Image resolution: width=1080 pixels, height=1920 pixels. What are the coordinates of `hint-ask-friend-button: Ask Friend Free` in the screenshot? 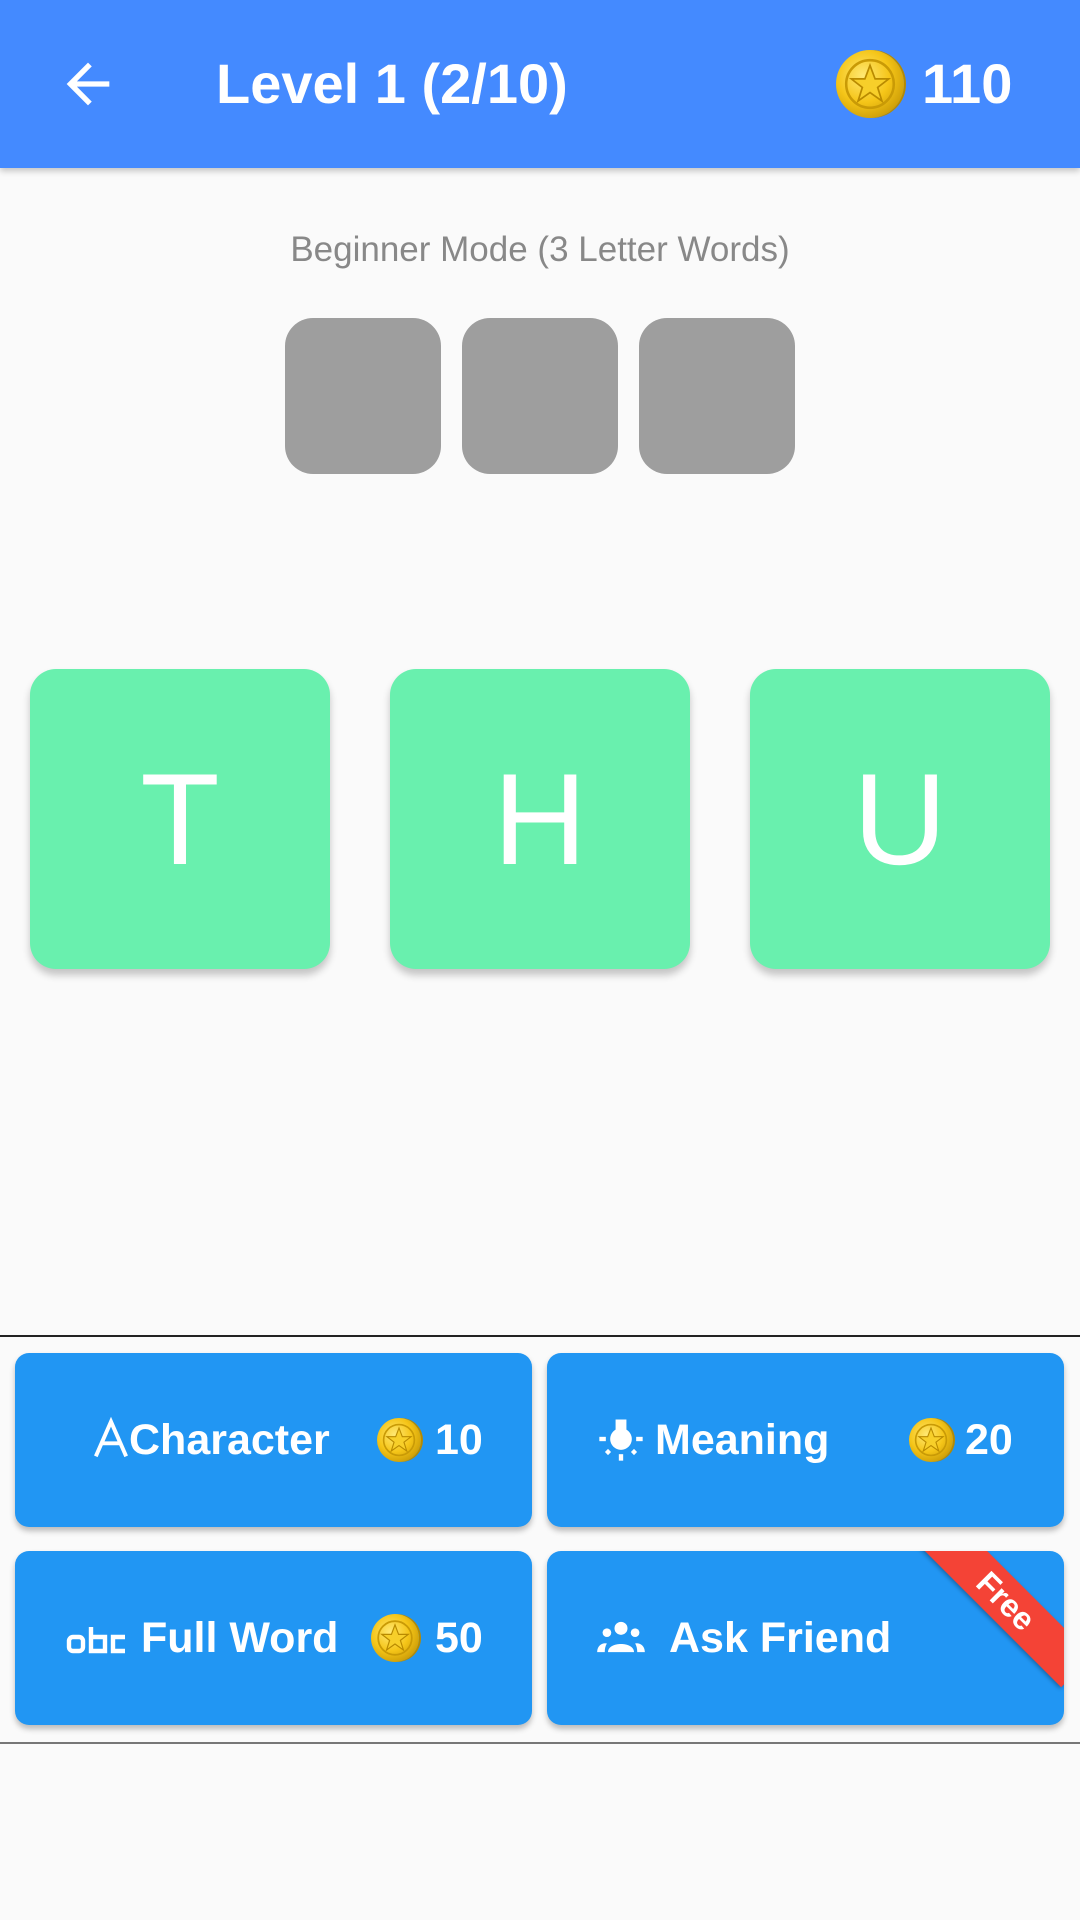 It's located at (805, 1638).